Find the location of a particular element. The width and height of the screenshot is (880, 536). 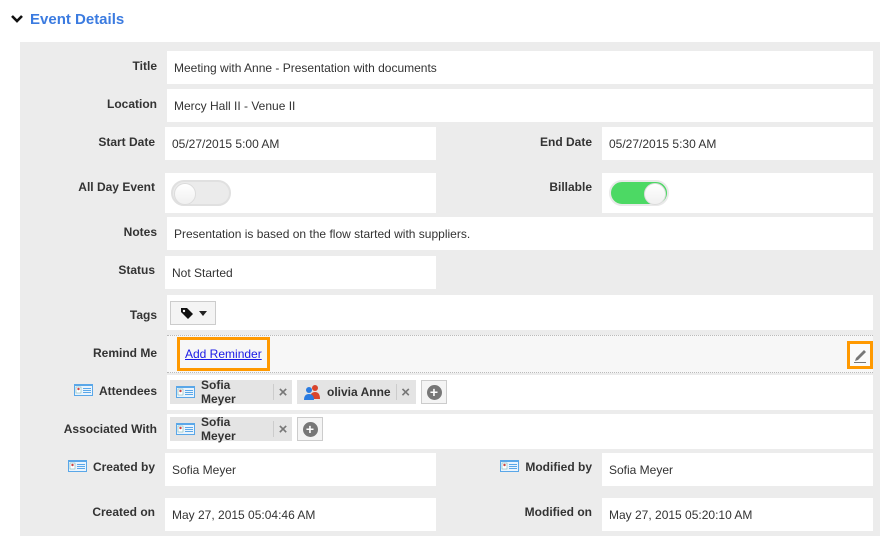

end-date-value: 05/27/2015 5:30 AM is located at coordinates (663, 143).